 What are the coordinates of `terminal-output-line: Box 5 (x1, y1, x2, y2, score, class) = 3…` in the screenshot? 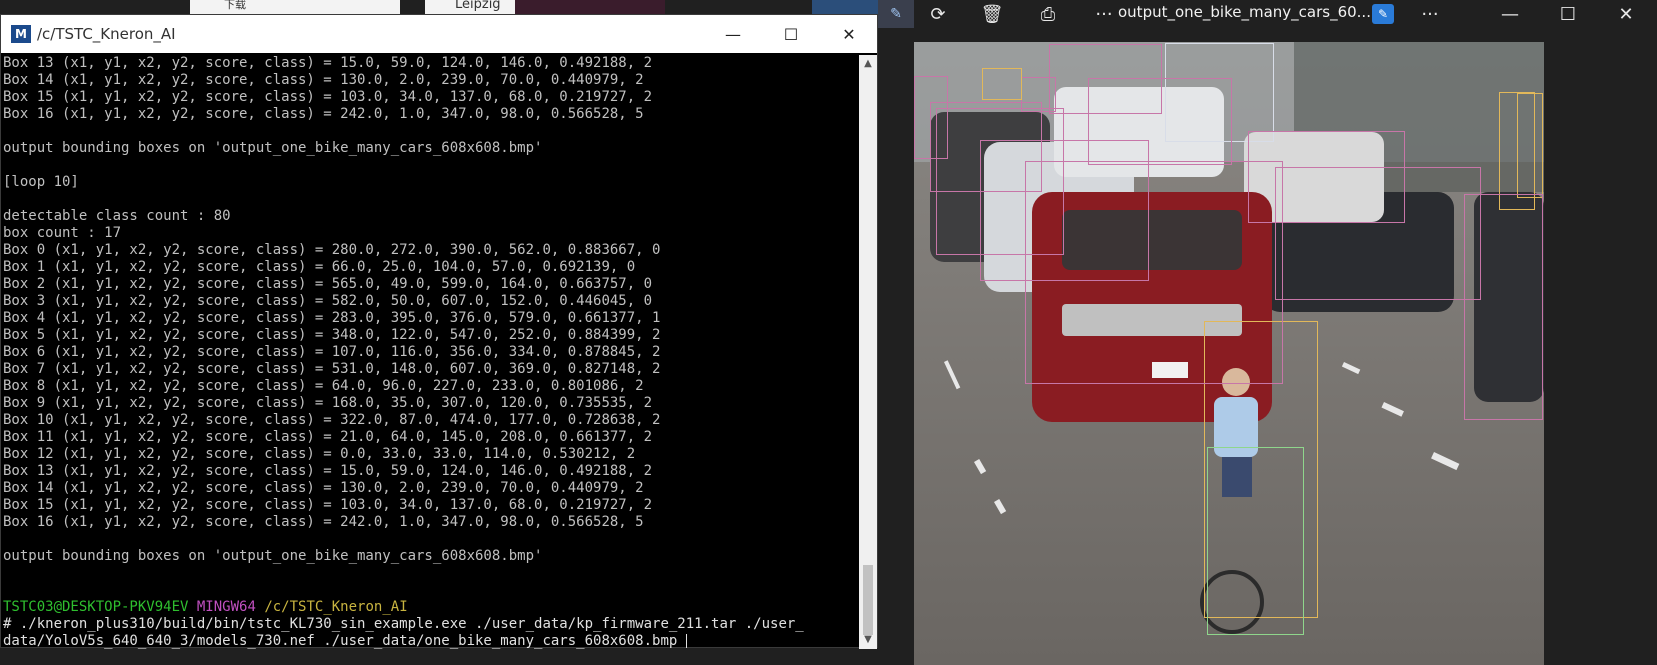 It's located at (332, 335).